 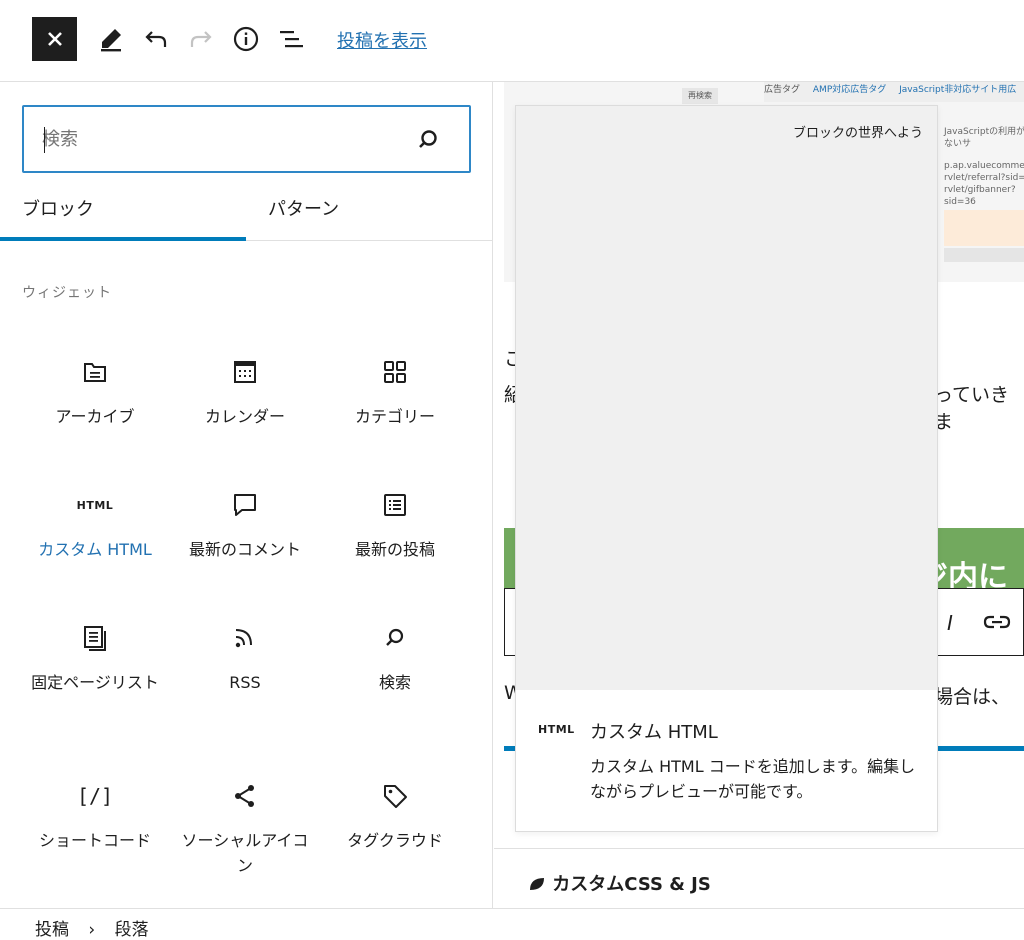 I want to click on block-item-search: 検索, so click(x=395, y=656).